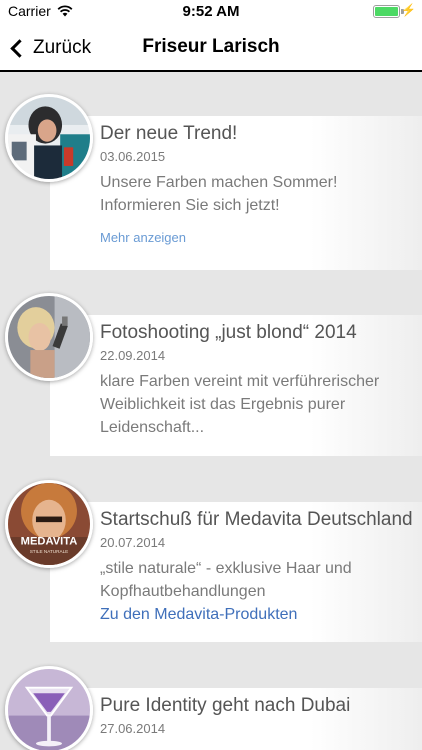  Describe the element at coordinates (228, 332) in the screenshot. I see `news-title: Fotoshooting „just blond“ 2014` at that location.